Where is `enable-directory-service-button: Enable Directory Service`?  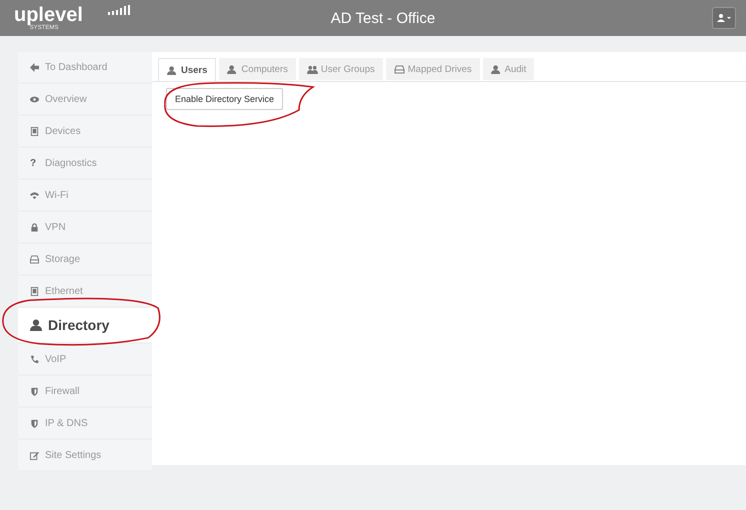 enable-directory-service-button: Enable Directory Service is located at coordinates (225, 99).